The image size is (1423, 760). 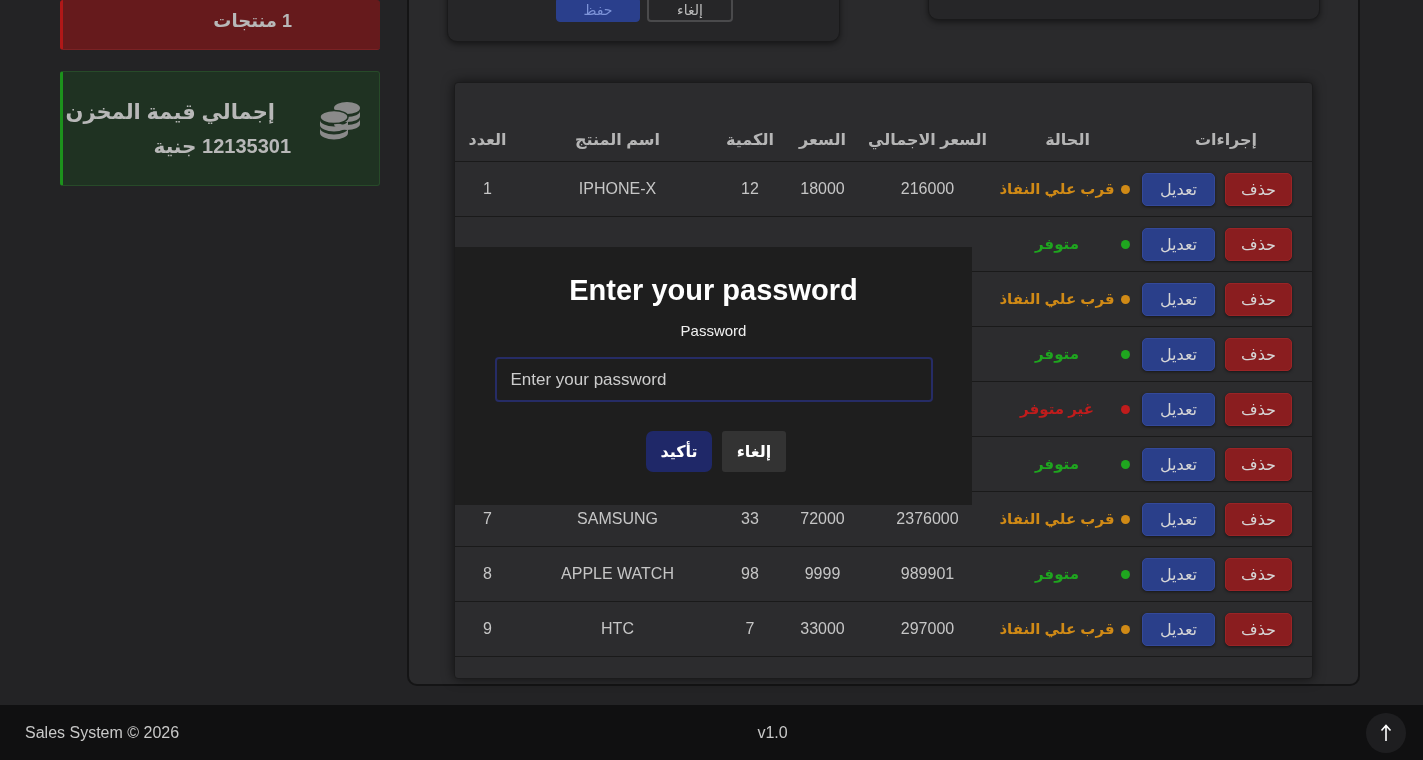 What do you see at coordinates (340, 119) in the screenshot?
I see `coins-icon` at bounding box center [340, 119].